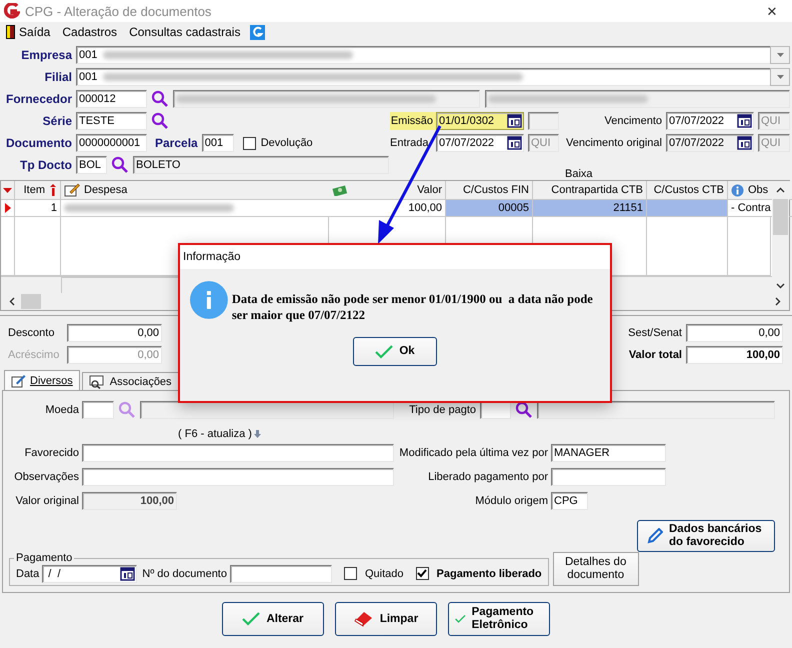  What do you see at coordinates (429, 190) in the screenshot?
I see `column-header: Valor` at bounding box center [429, 190].